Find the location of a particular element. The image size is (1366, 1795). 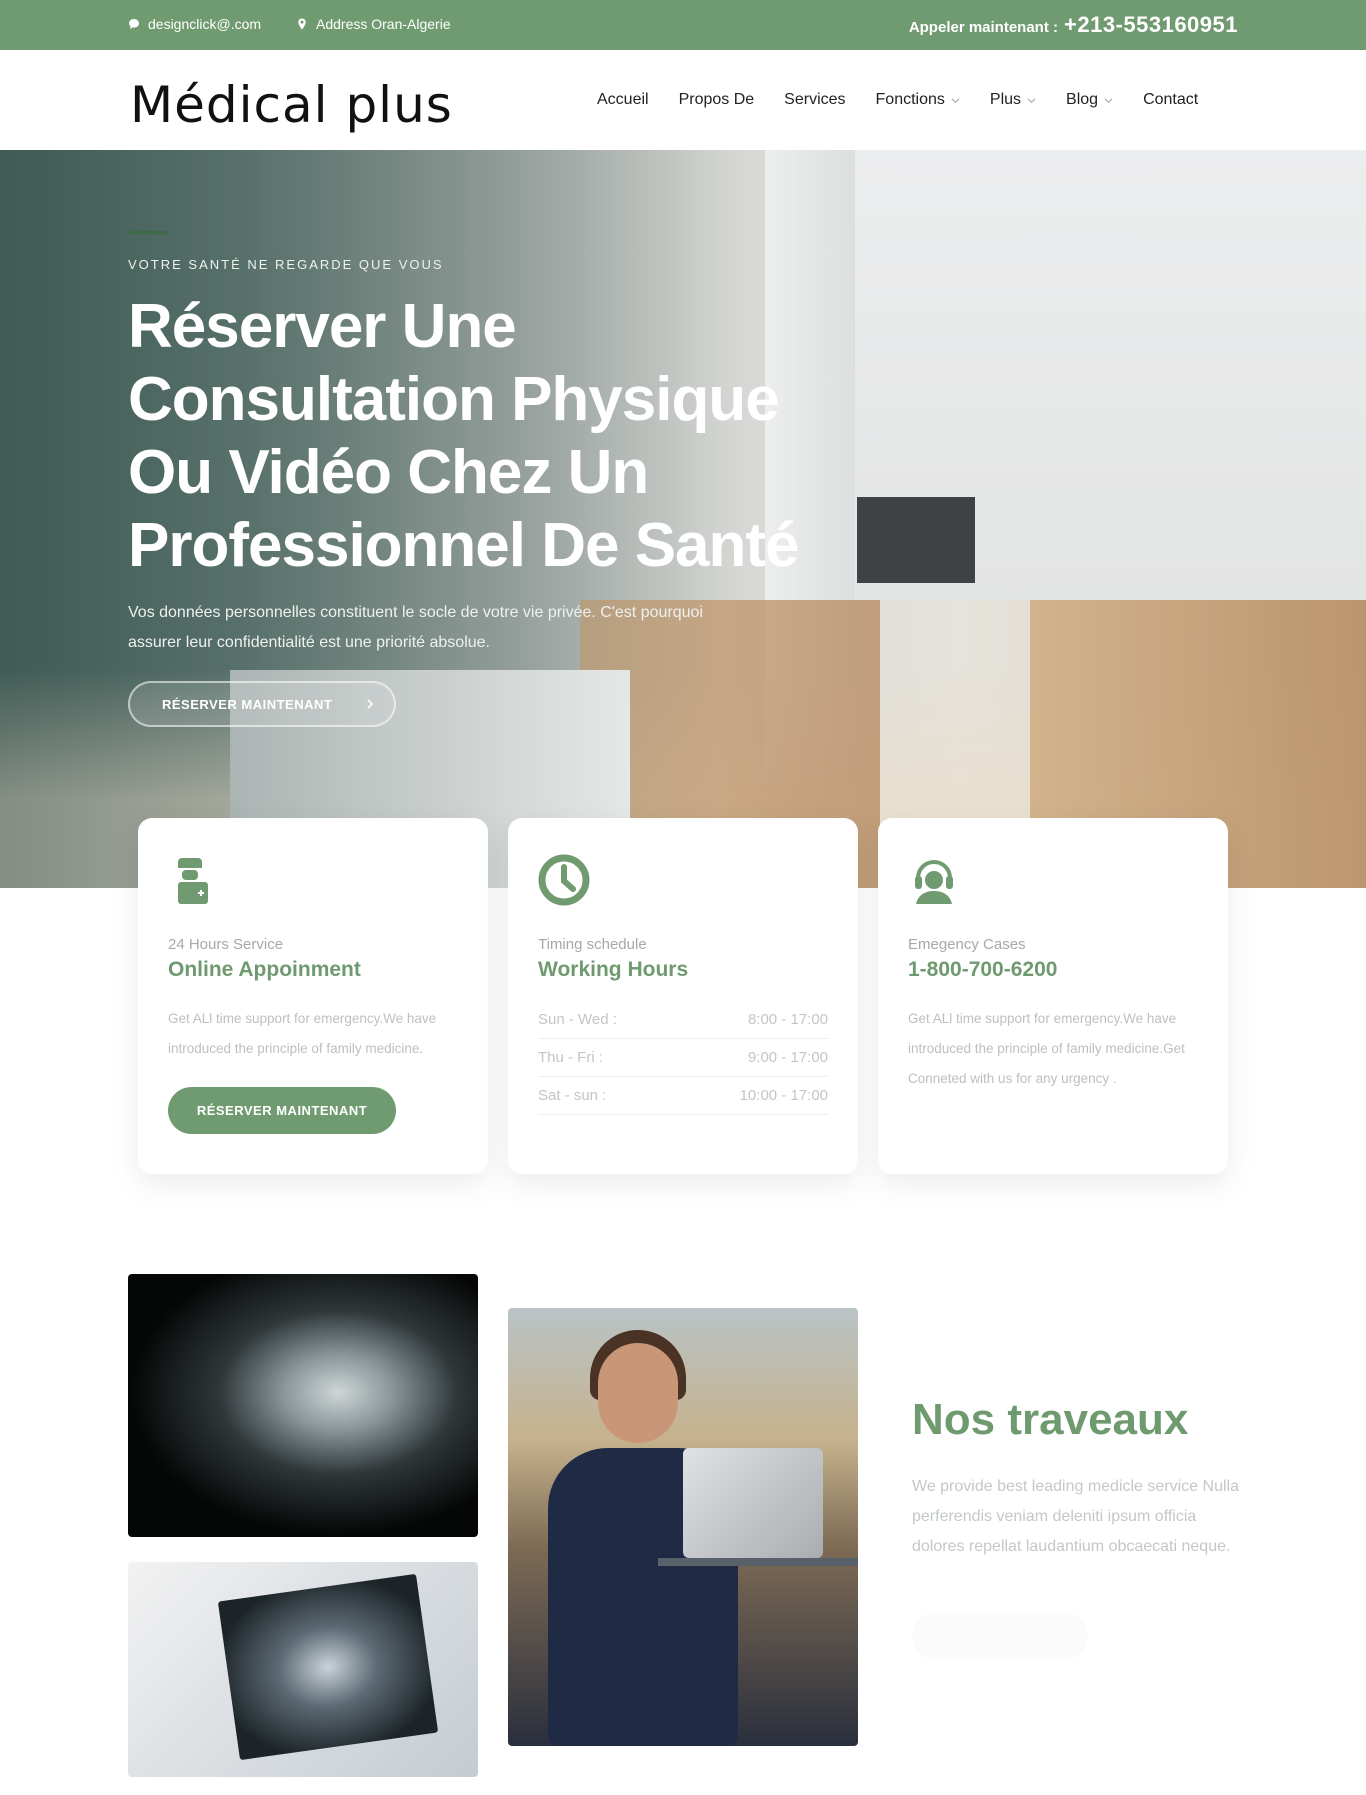

table is located at coordinates (758, 1562).